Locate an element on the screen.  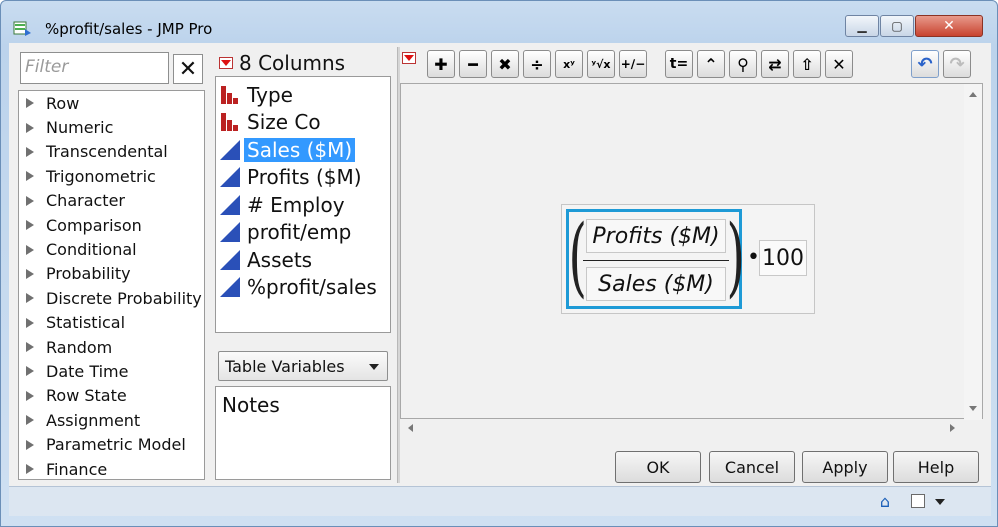
function-category-item: Date Time is located at coordinates (111, 371).